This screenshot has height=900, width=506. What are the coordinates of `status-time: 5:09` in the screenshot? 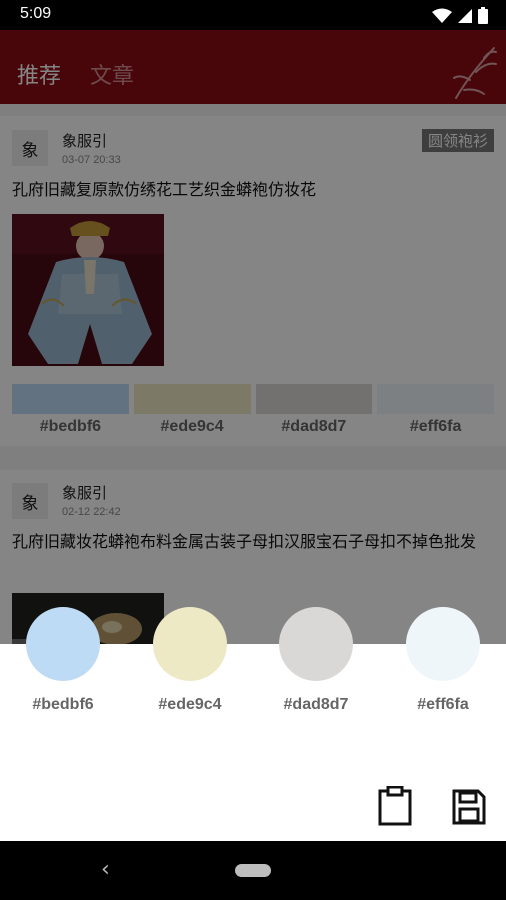 It's located at (36, 13).